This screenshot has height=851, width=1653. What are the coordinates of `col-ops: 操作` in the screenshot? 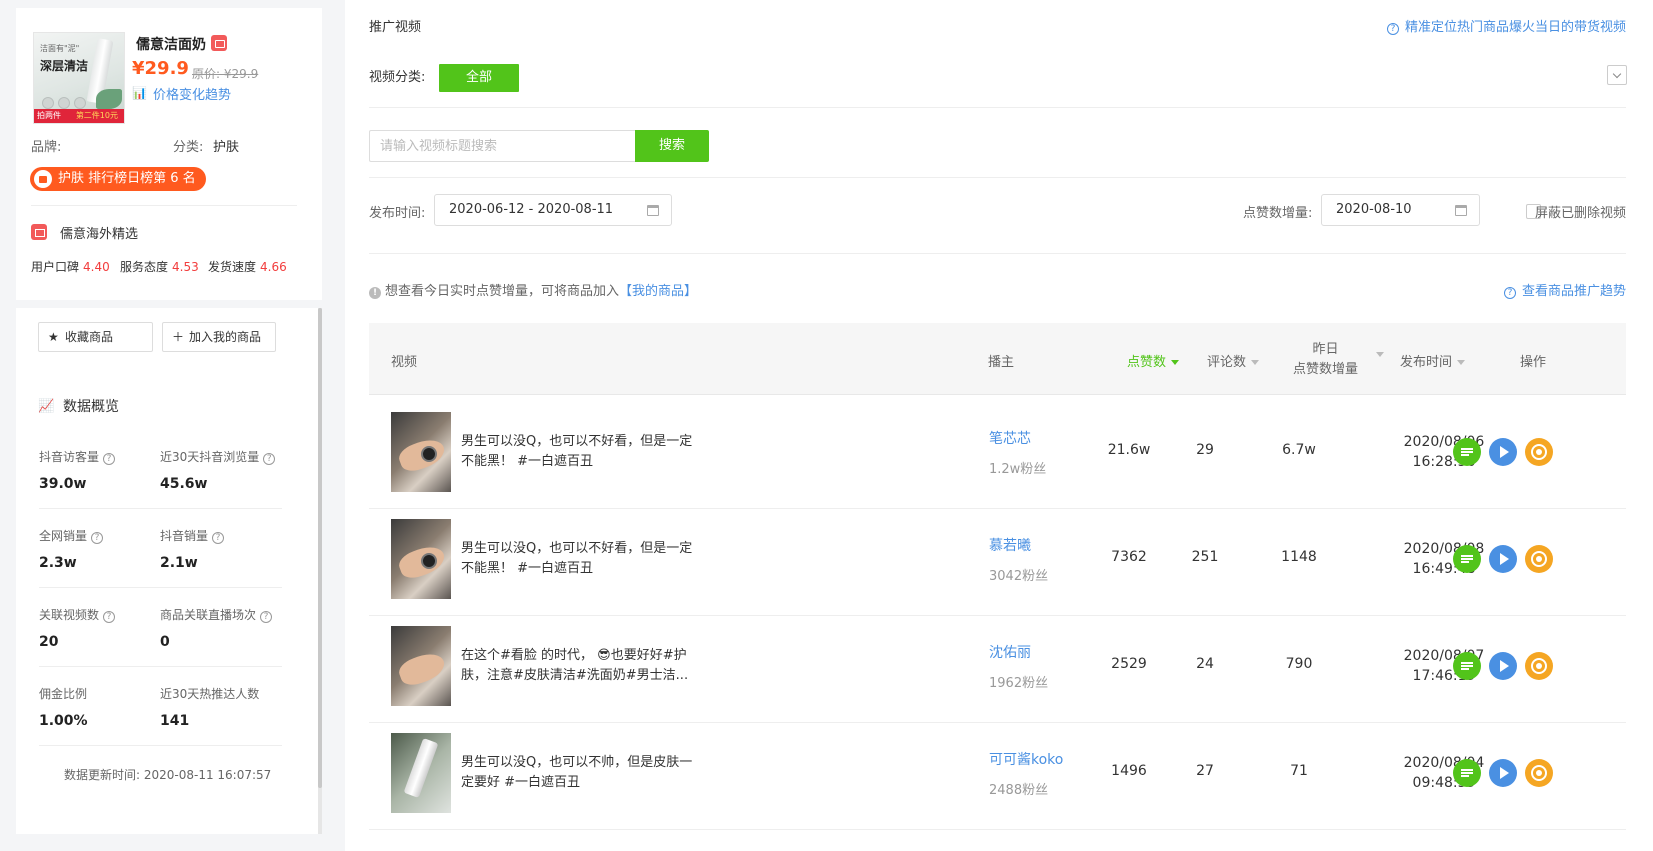 It's located at (1533, 362).